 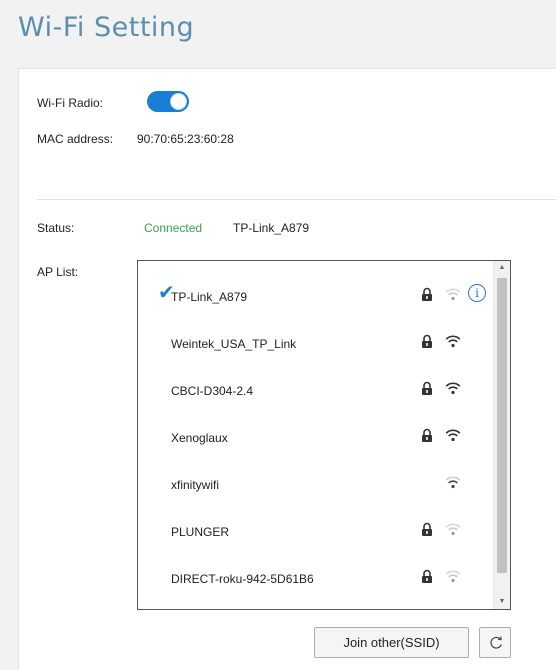 What do you see at coordinates (242, 579) in the screenshot?
I see `ap-name: DIRECT-roku-942-5D61B6` at bounding box center [242, 579].